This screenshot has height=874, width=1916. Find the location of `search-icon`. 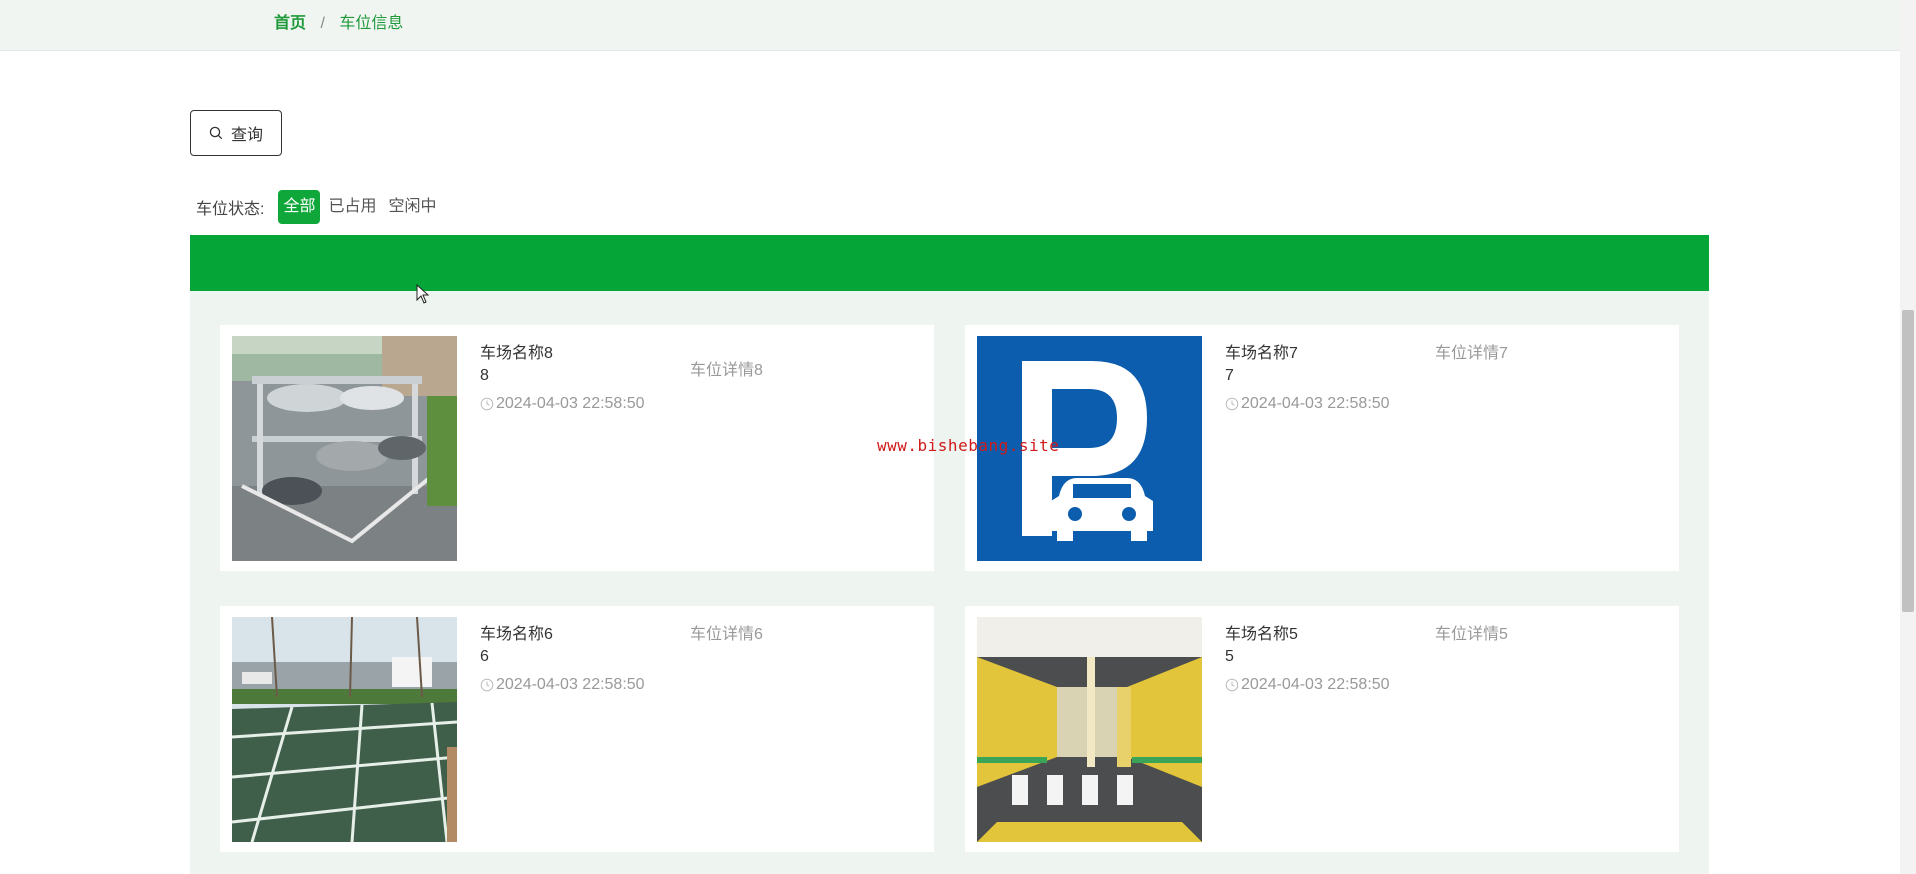

search-icon is located at coordinates (216, 133).